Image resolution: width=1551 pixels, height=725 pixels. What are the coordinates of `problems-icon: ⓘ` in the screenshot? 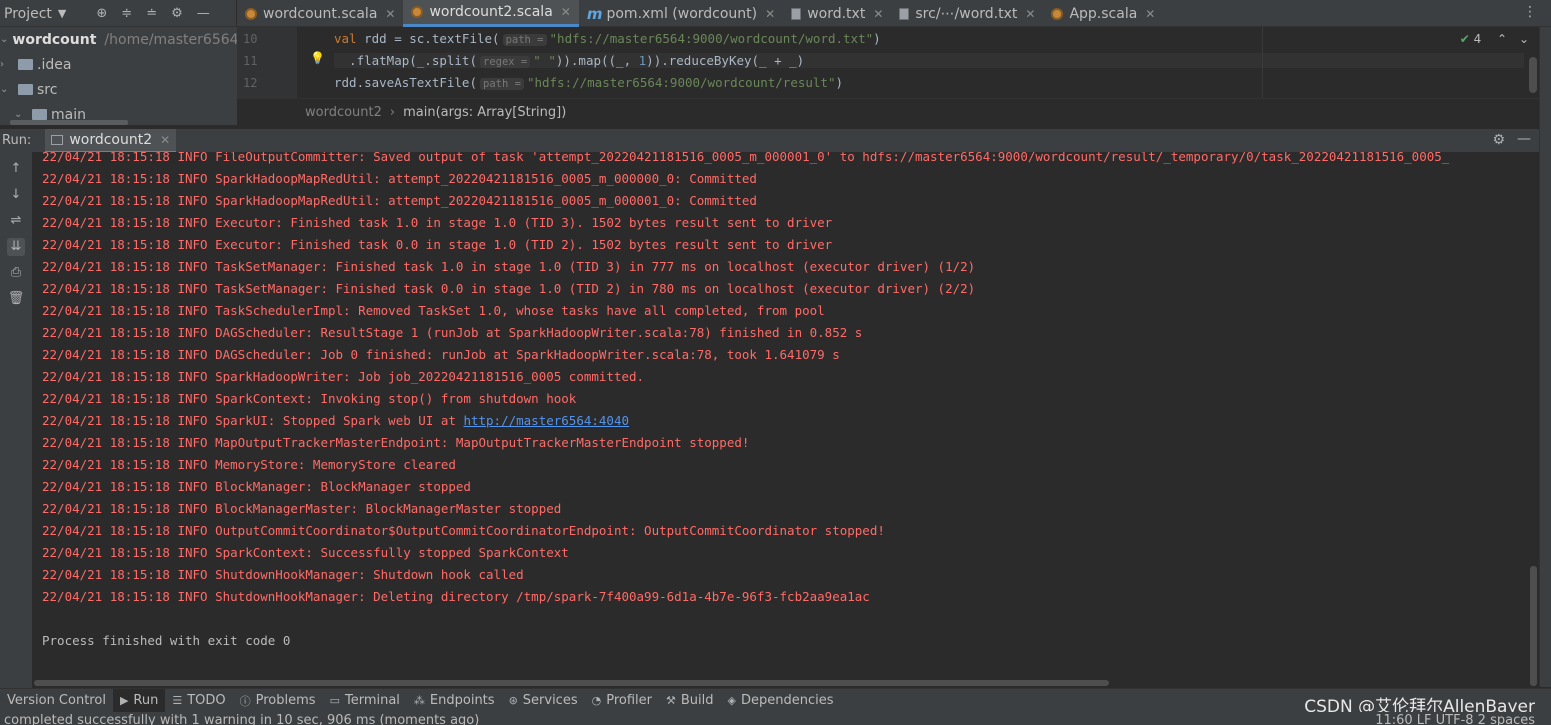 It's located at (245, 701).